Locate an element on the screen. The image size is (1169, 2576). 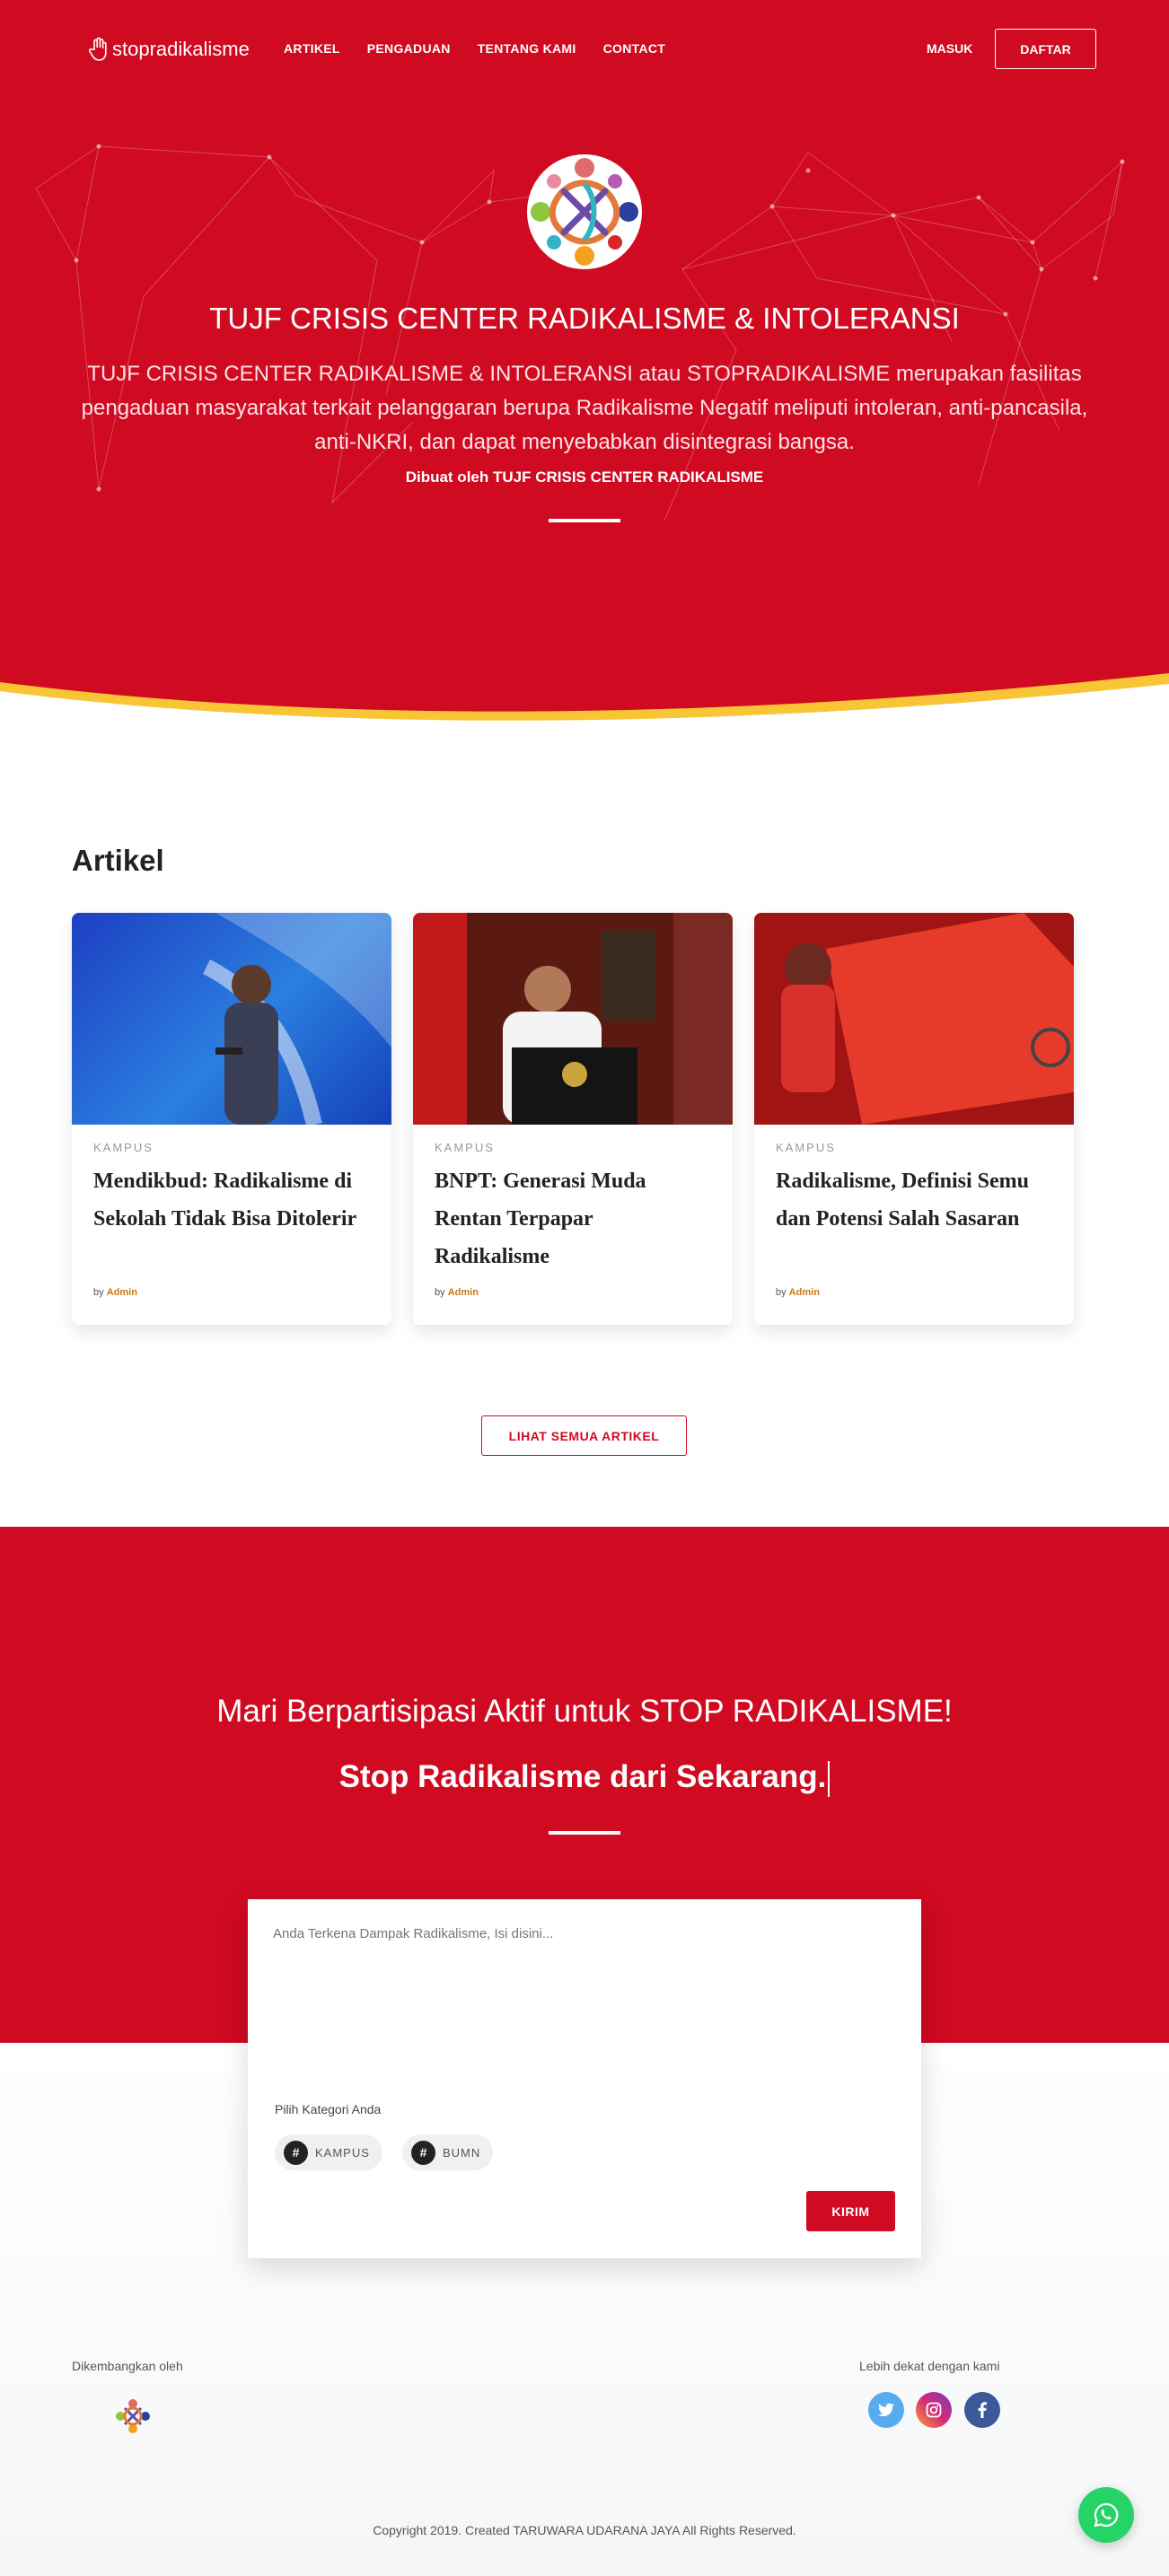
nav-pengaduan: PENGADUAN is located at coordinates (409, 48).